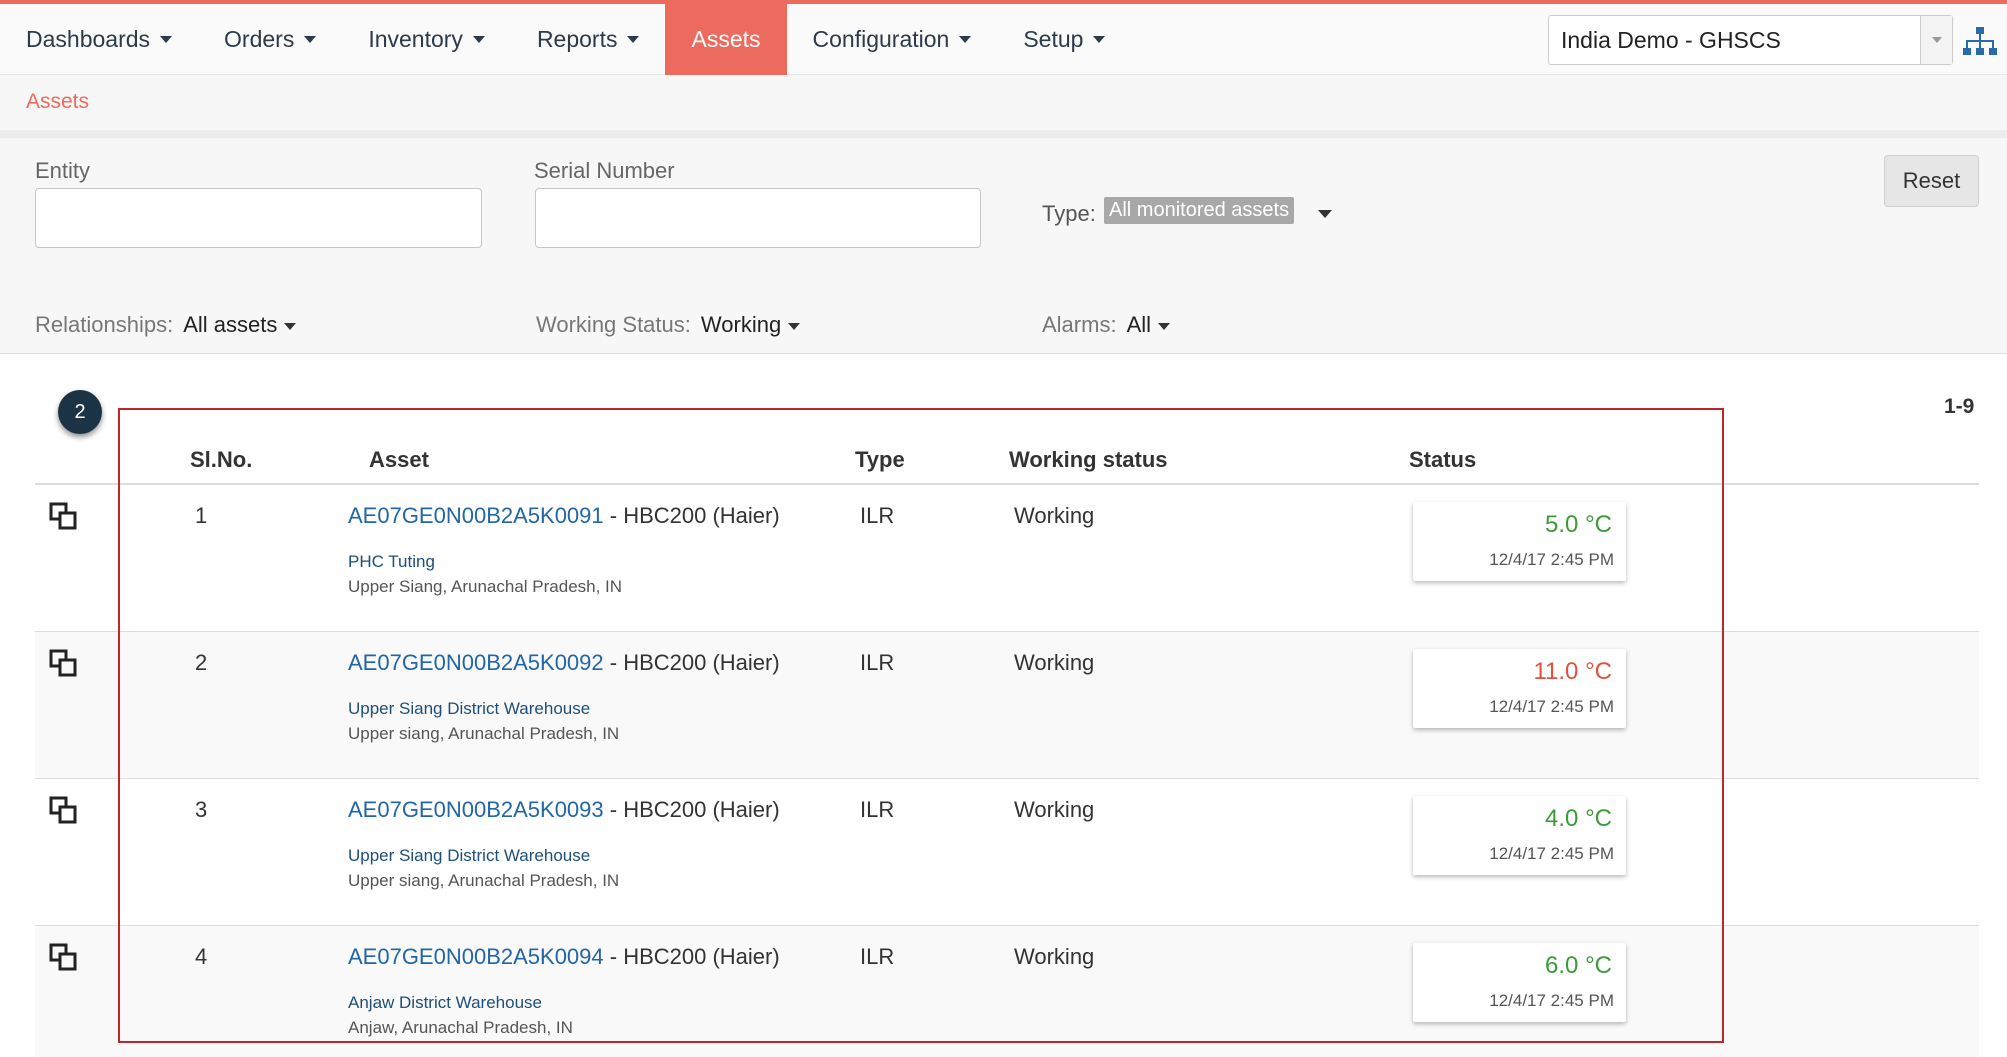  I want to click on nav-reports: Reports, so click(588, 39).